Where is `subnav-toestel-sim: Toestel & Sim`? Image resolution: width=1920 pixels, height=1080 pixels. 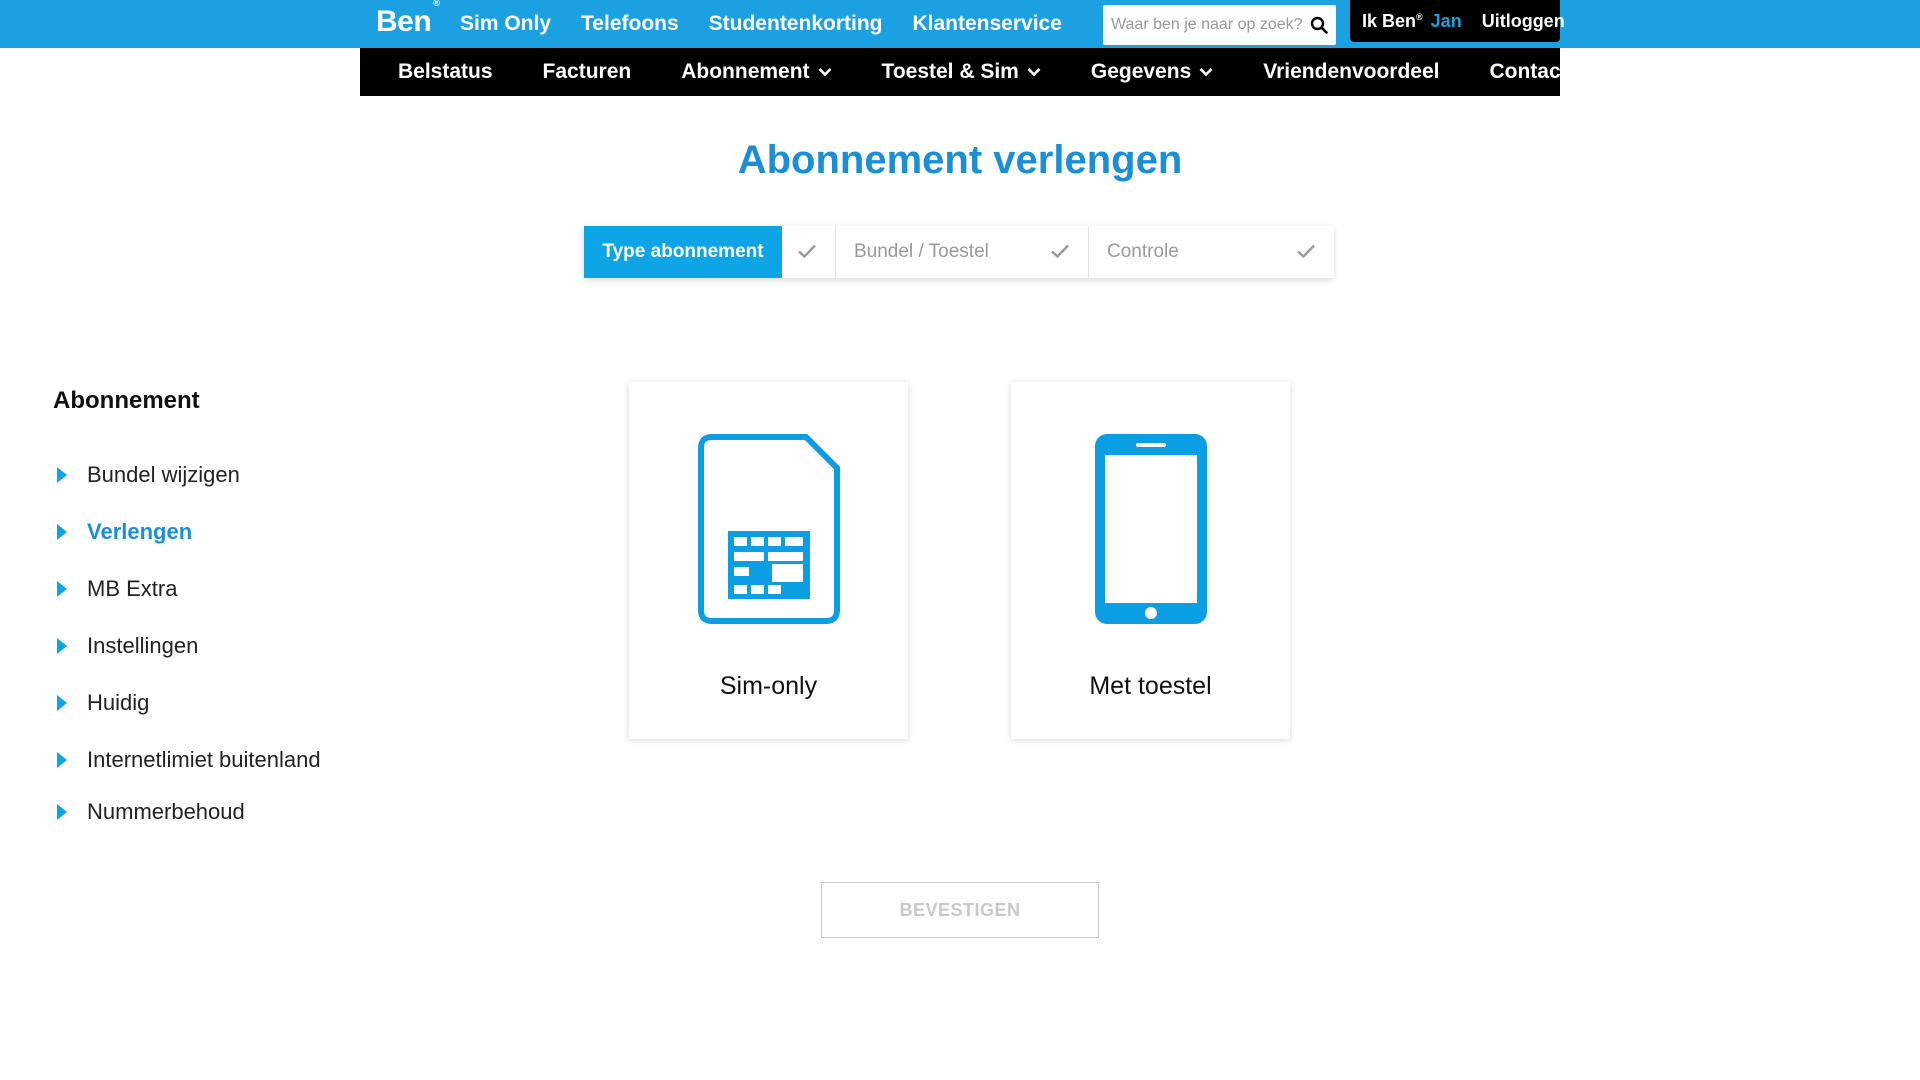
subnav-toestel-sim: Toestel & Sim is located at coordinates (961, 72).